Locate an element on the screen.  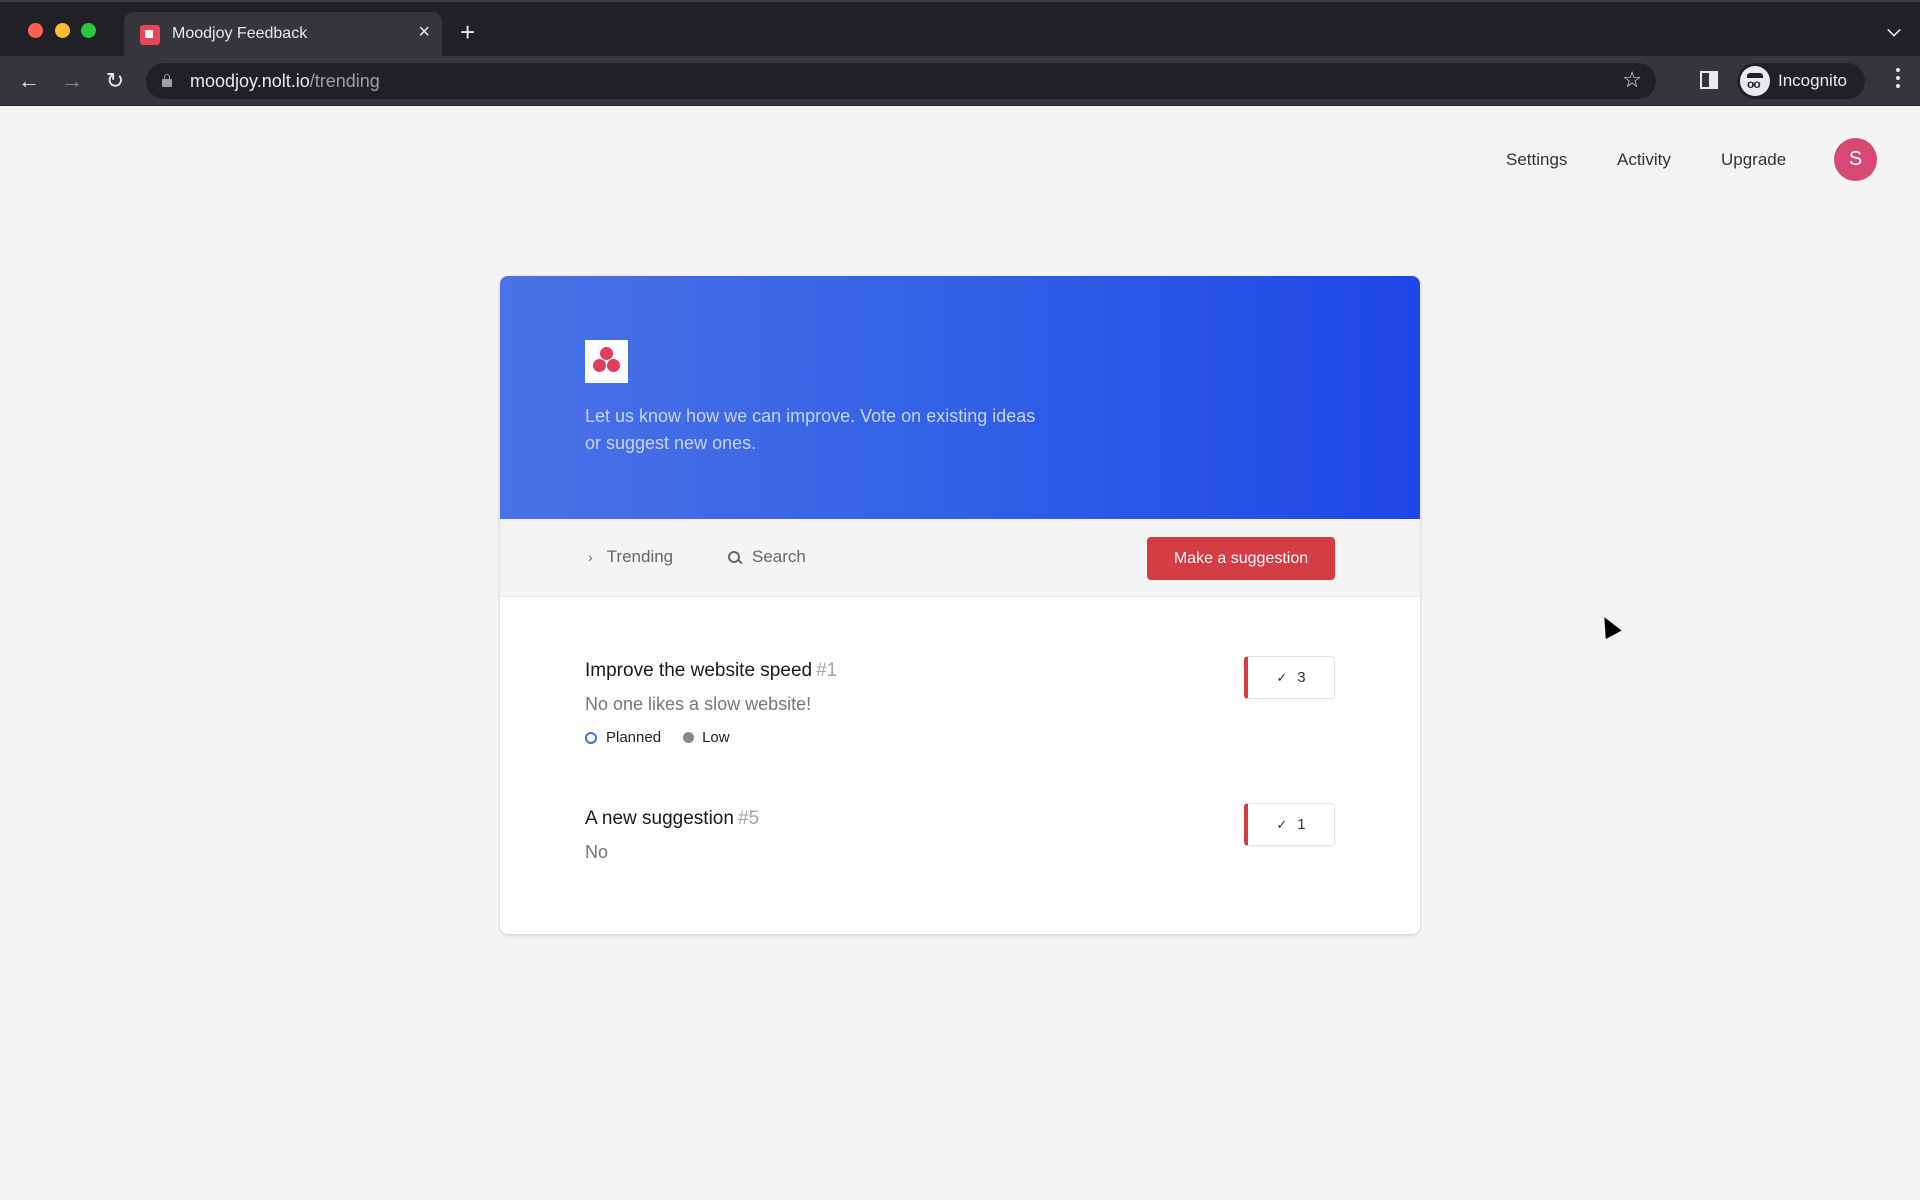
url-host: moodjoy.nolt.io is located at coordinates (250, 81).